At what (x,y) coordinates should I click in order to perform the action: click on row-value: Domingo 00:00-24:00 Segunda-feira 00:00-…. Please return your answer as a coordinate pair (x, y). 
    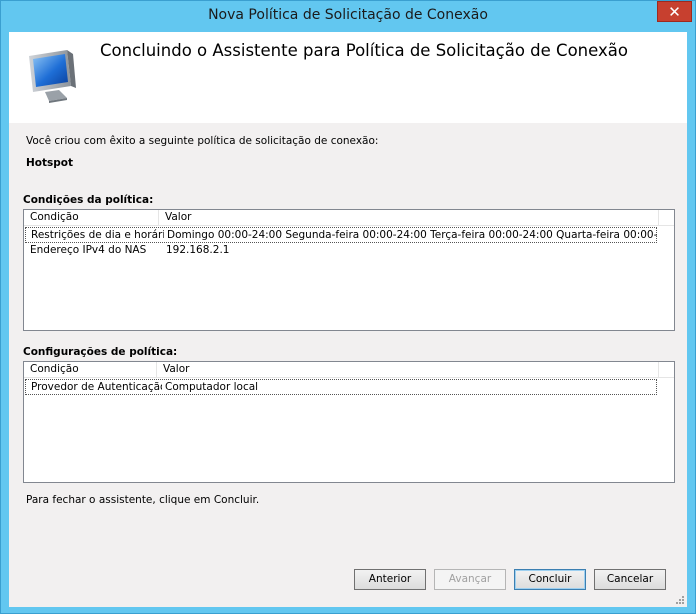
    Looking at the image, I should click on (412, 235).